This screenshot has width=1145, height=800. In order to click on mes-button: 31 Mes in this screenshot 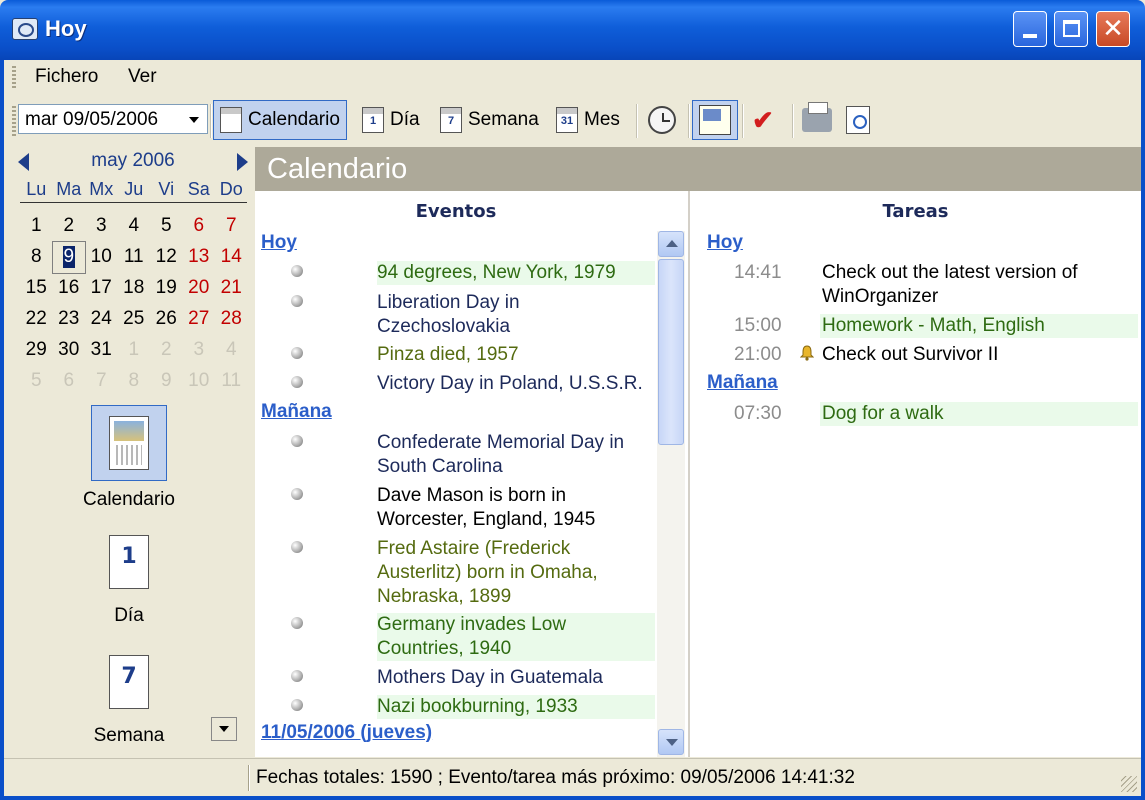, I will do `click(588, 120)`.